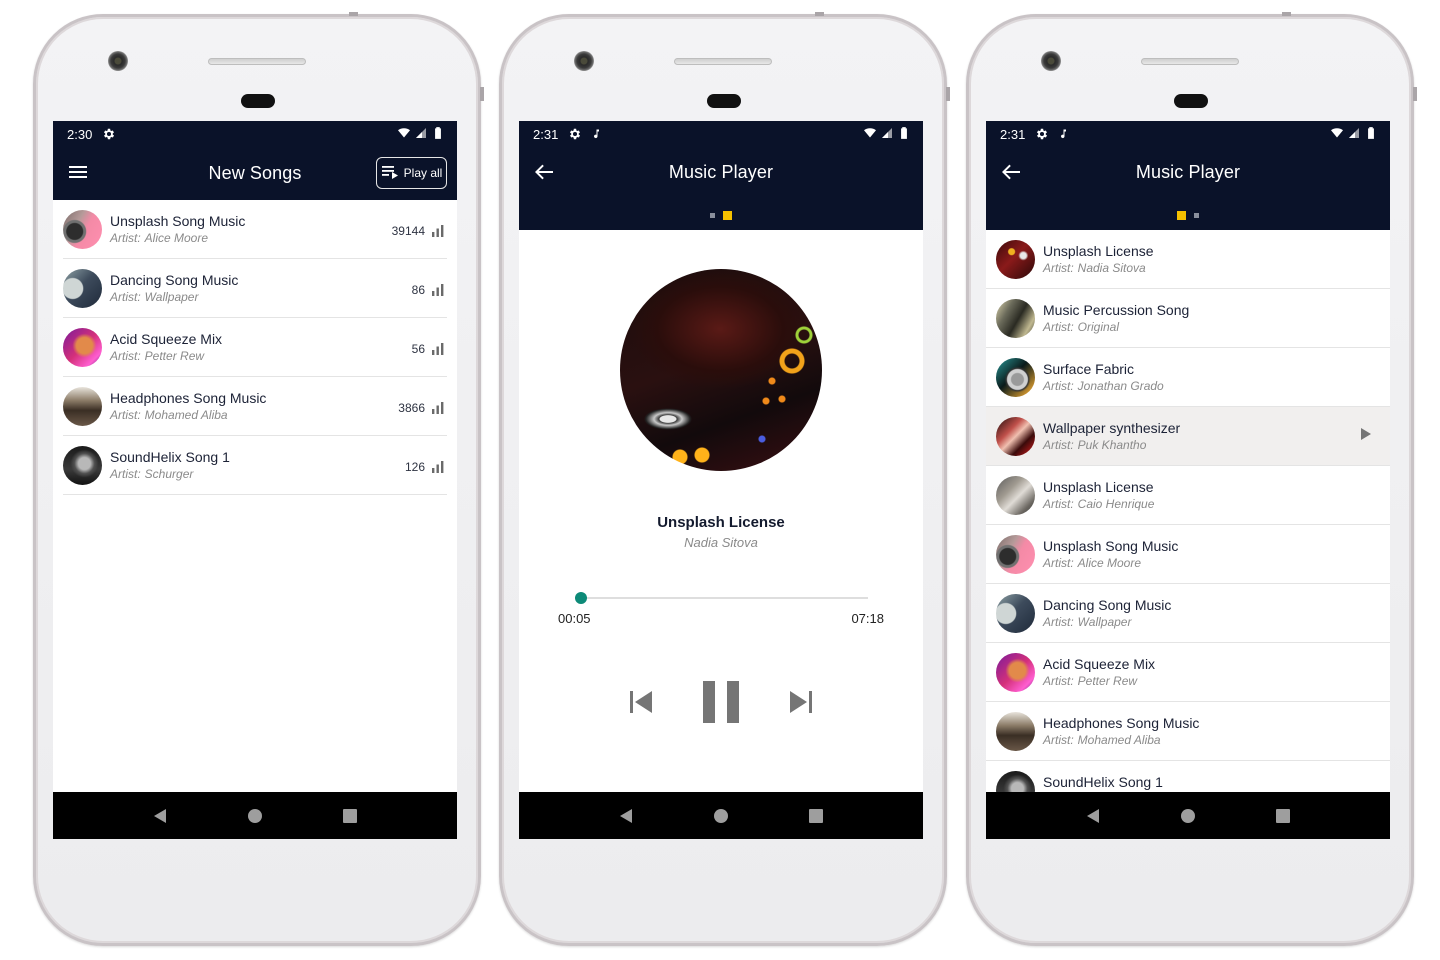 The image size is (1440, 960). I want to click on power-button, so click(819, 14).